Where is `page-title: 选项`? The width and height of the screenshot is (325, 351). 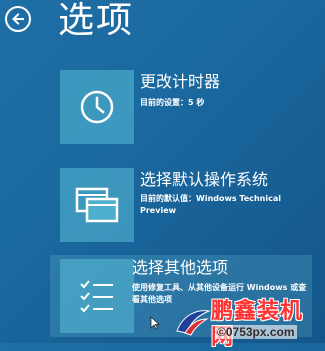 page-title: 选项 is located at coordinates (96, 20).